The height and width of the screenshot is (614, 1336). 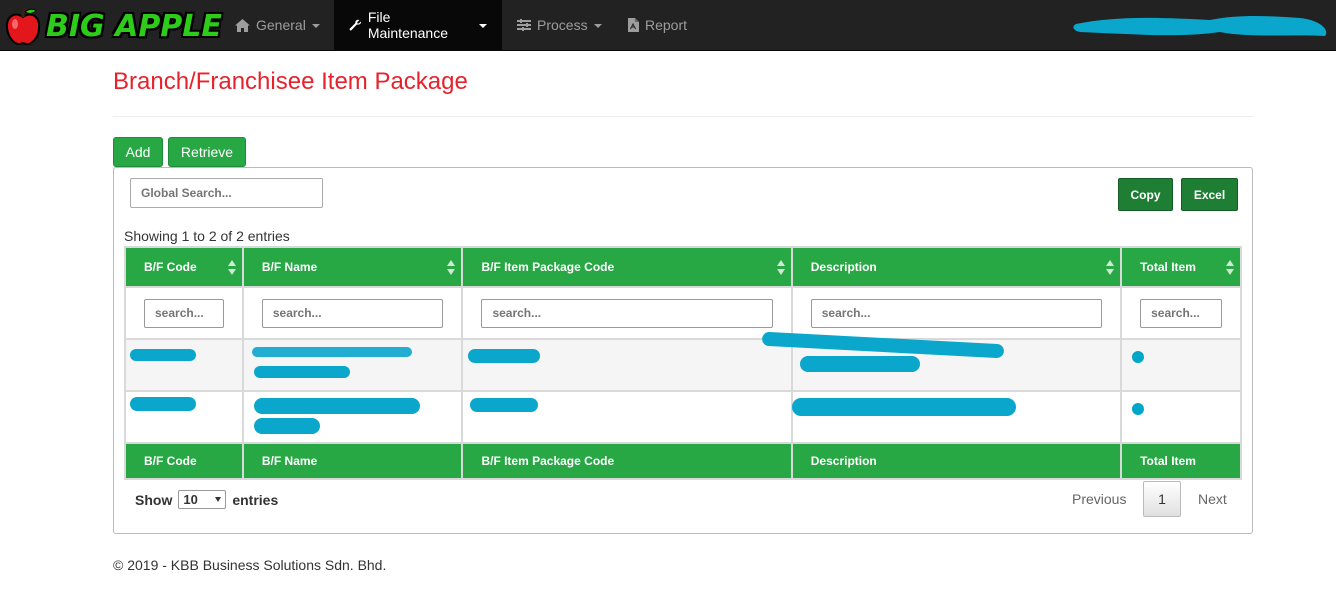 What do you see at coordinates (207, 152) in the screenshot?
I see `retrieve-button: Retrieve` at bounding box center [207, 152].